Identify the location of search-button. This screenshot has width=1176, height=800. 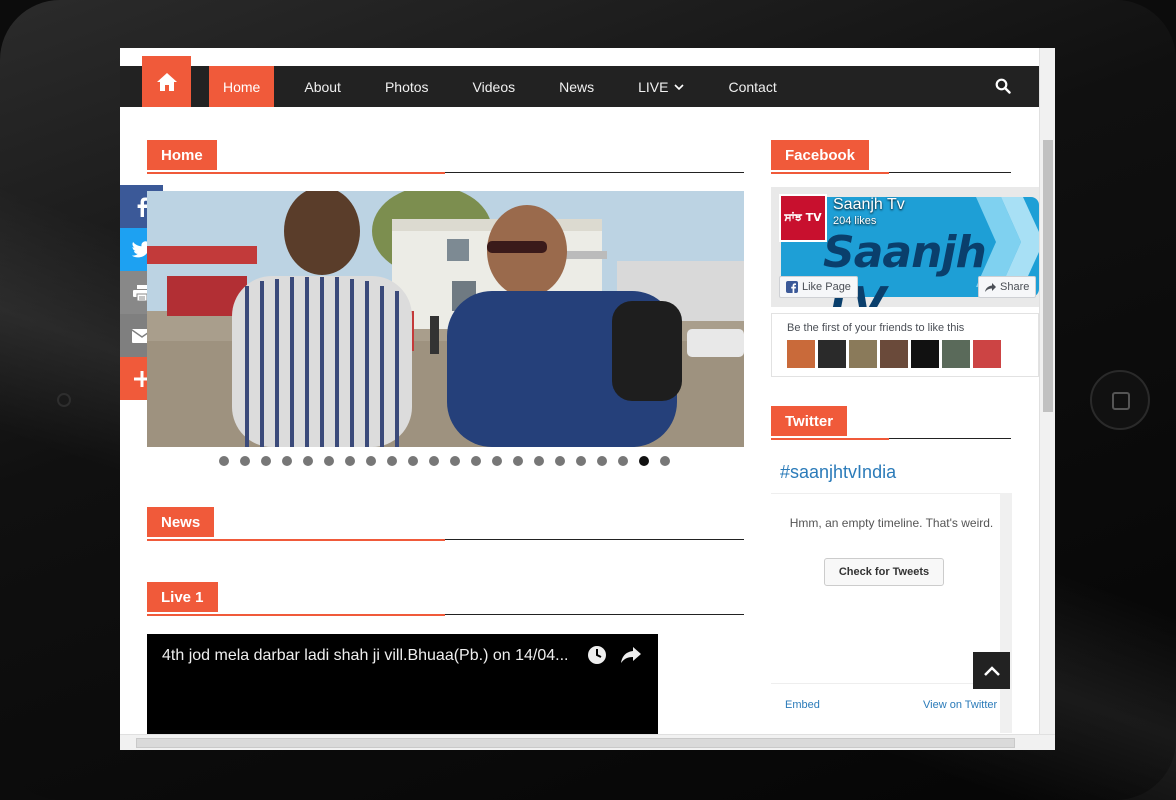
(1003, 88).